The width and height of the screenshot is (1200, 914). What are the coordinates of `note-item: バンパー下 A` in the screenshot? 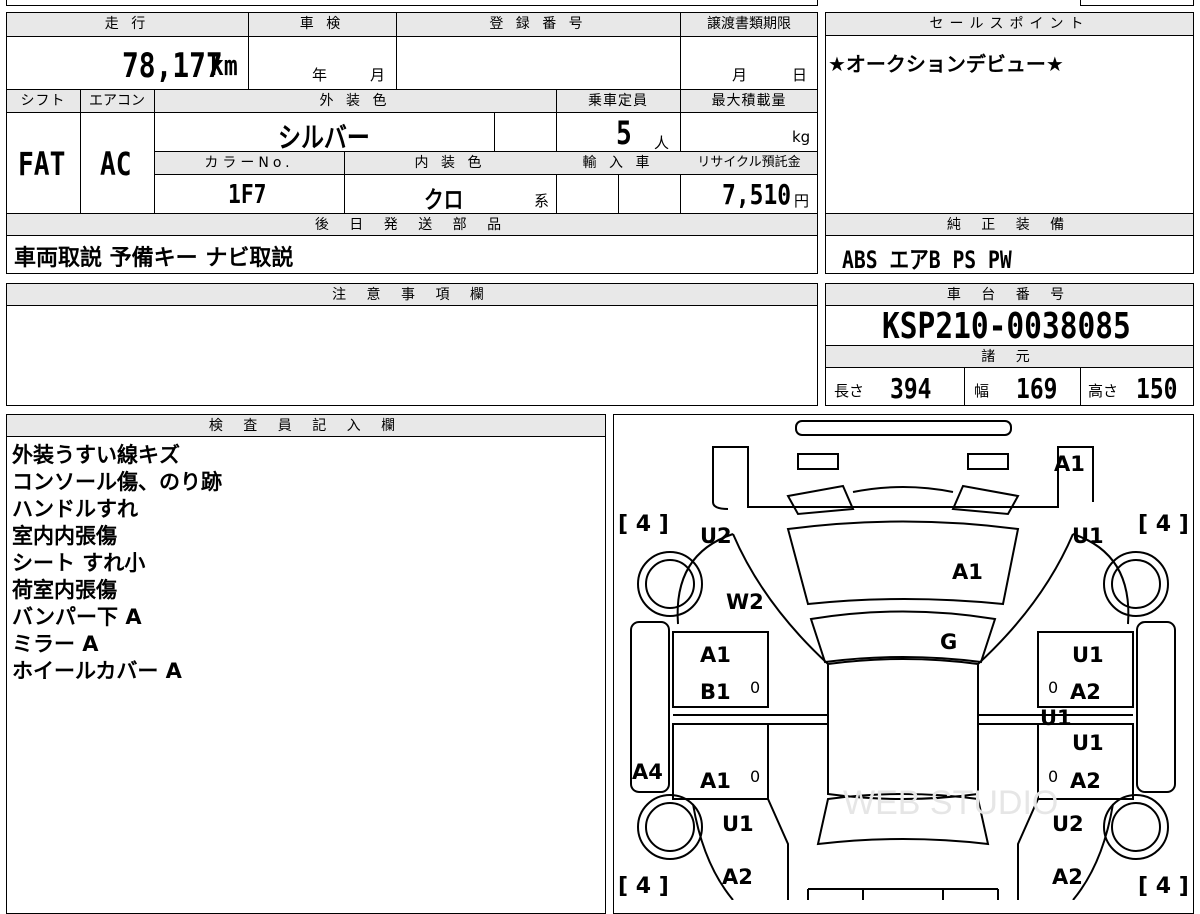 It's located at (77, 617).